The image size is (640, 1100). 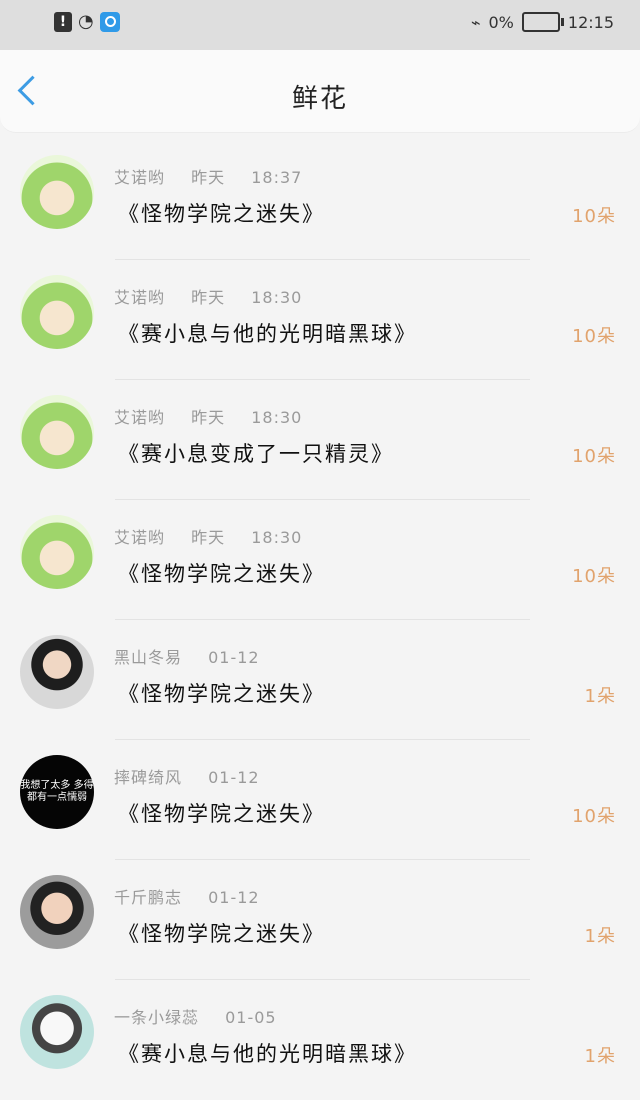 What do you see at coordinates (320, 920) in the screenshot?
I see `list-item: 千斤鹏志 01-12 《怪物学院之迷失》 1朵` at bounding box center [320, 920].